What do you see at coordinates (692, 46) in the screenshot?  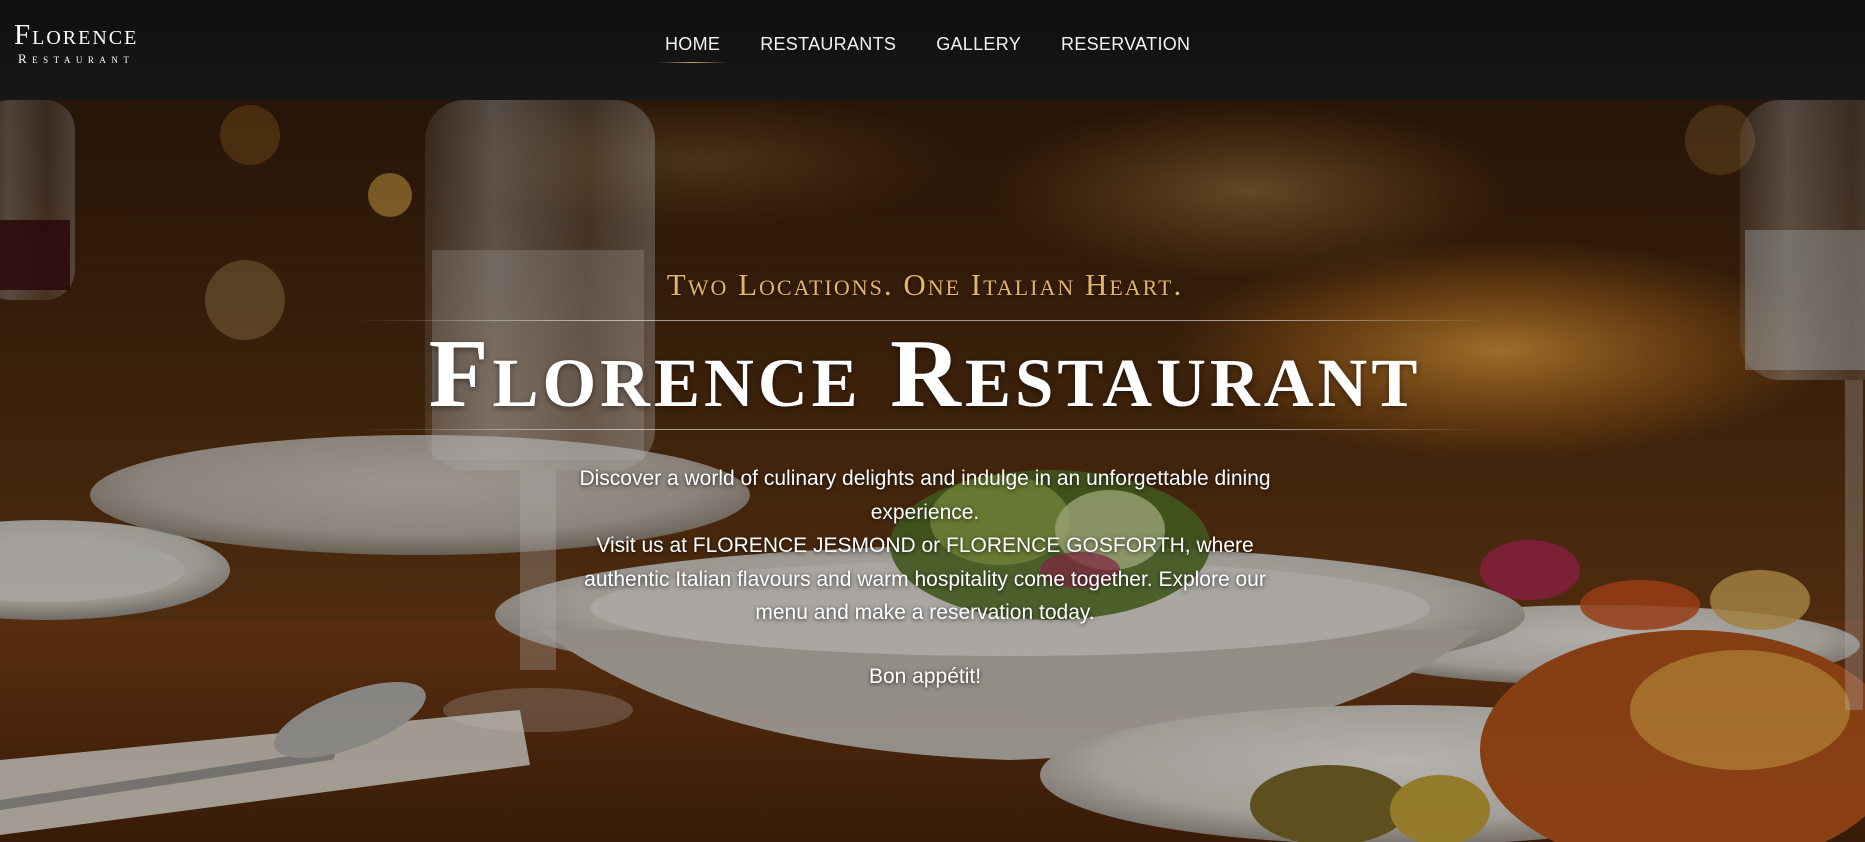 I see `nav-item-home: HOME` at bounding box center [692, 46].